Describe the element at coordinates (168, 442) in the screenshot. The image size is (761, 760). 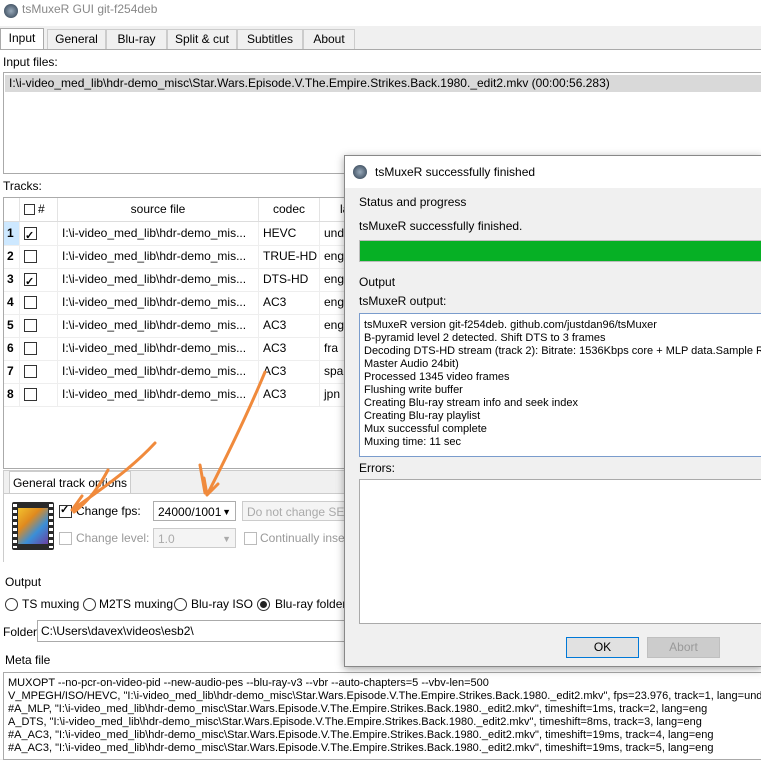
I see `annotation-arrows` at that location.